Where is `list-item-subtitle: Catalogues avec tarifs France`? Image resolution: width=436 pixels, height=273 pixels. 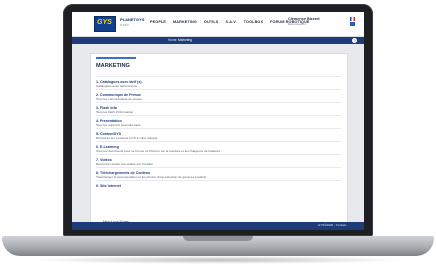 list-item-subtitle: Catalogues avec tarifs France is located at coordinates (117, 86).